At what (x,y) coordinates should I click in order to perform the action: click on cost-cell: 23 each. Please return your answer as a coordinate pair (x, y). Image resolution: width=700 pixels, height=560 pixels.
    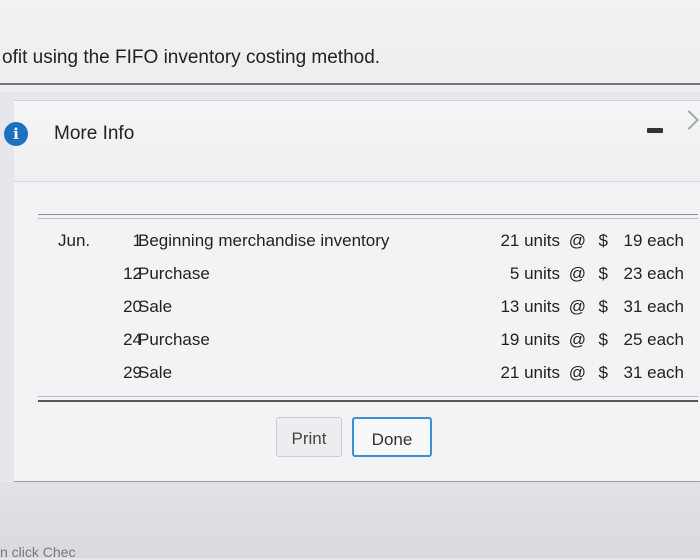
    Looking at the image, I should click on (654, 273).